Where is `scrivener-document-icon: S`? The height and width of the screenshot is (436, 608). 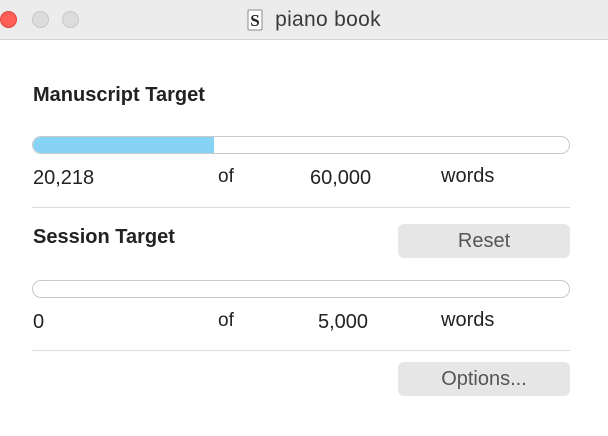
scrivener-document-icon: S is located at coordinates (255, 20).